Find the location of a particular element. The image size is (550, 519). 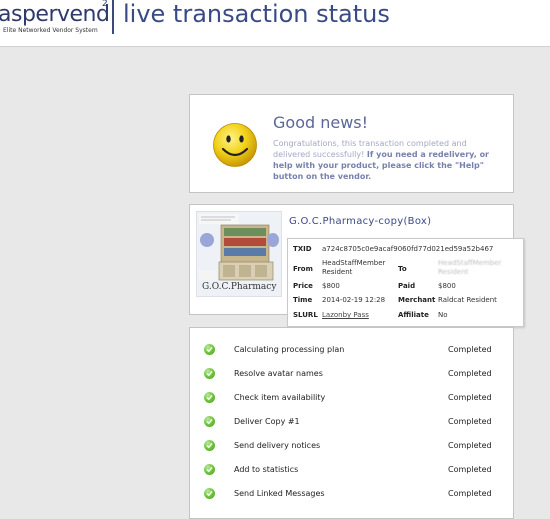

list-item: Add to statistics Completed is located at coordinates (351, 471).